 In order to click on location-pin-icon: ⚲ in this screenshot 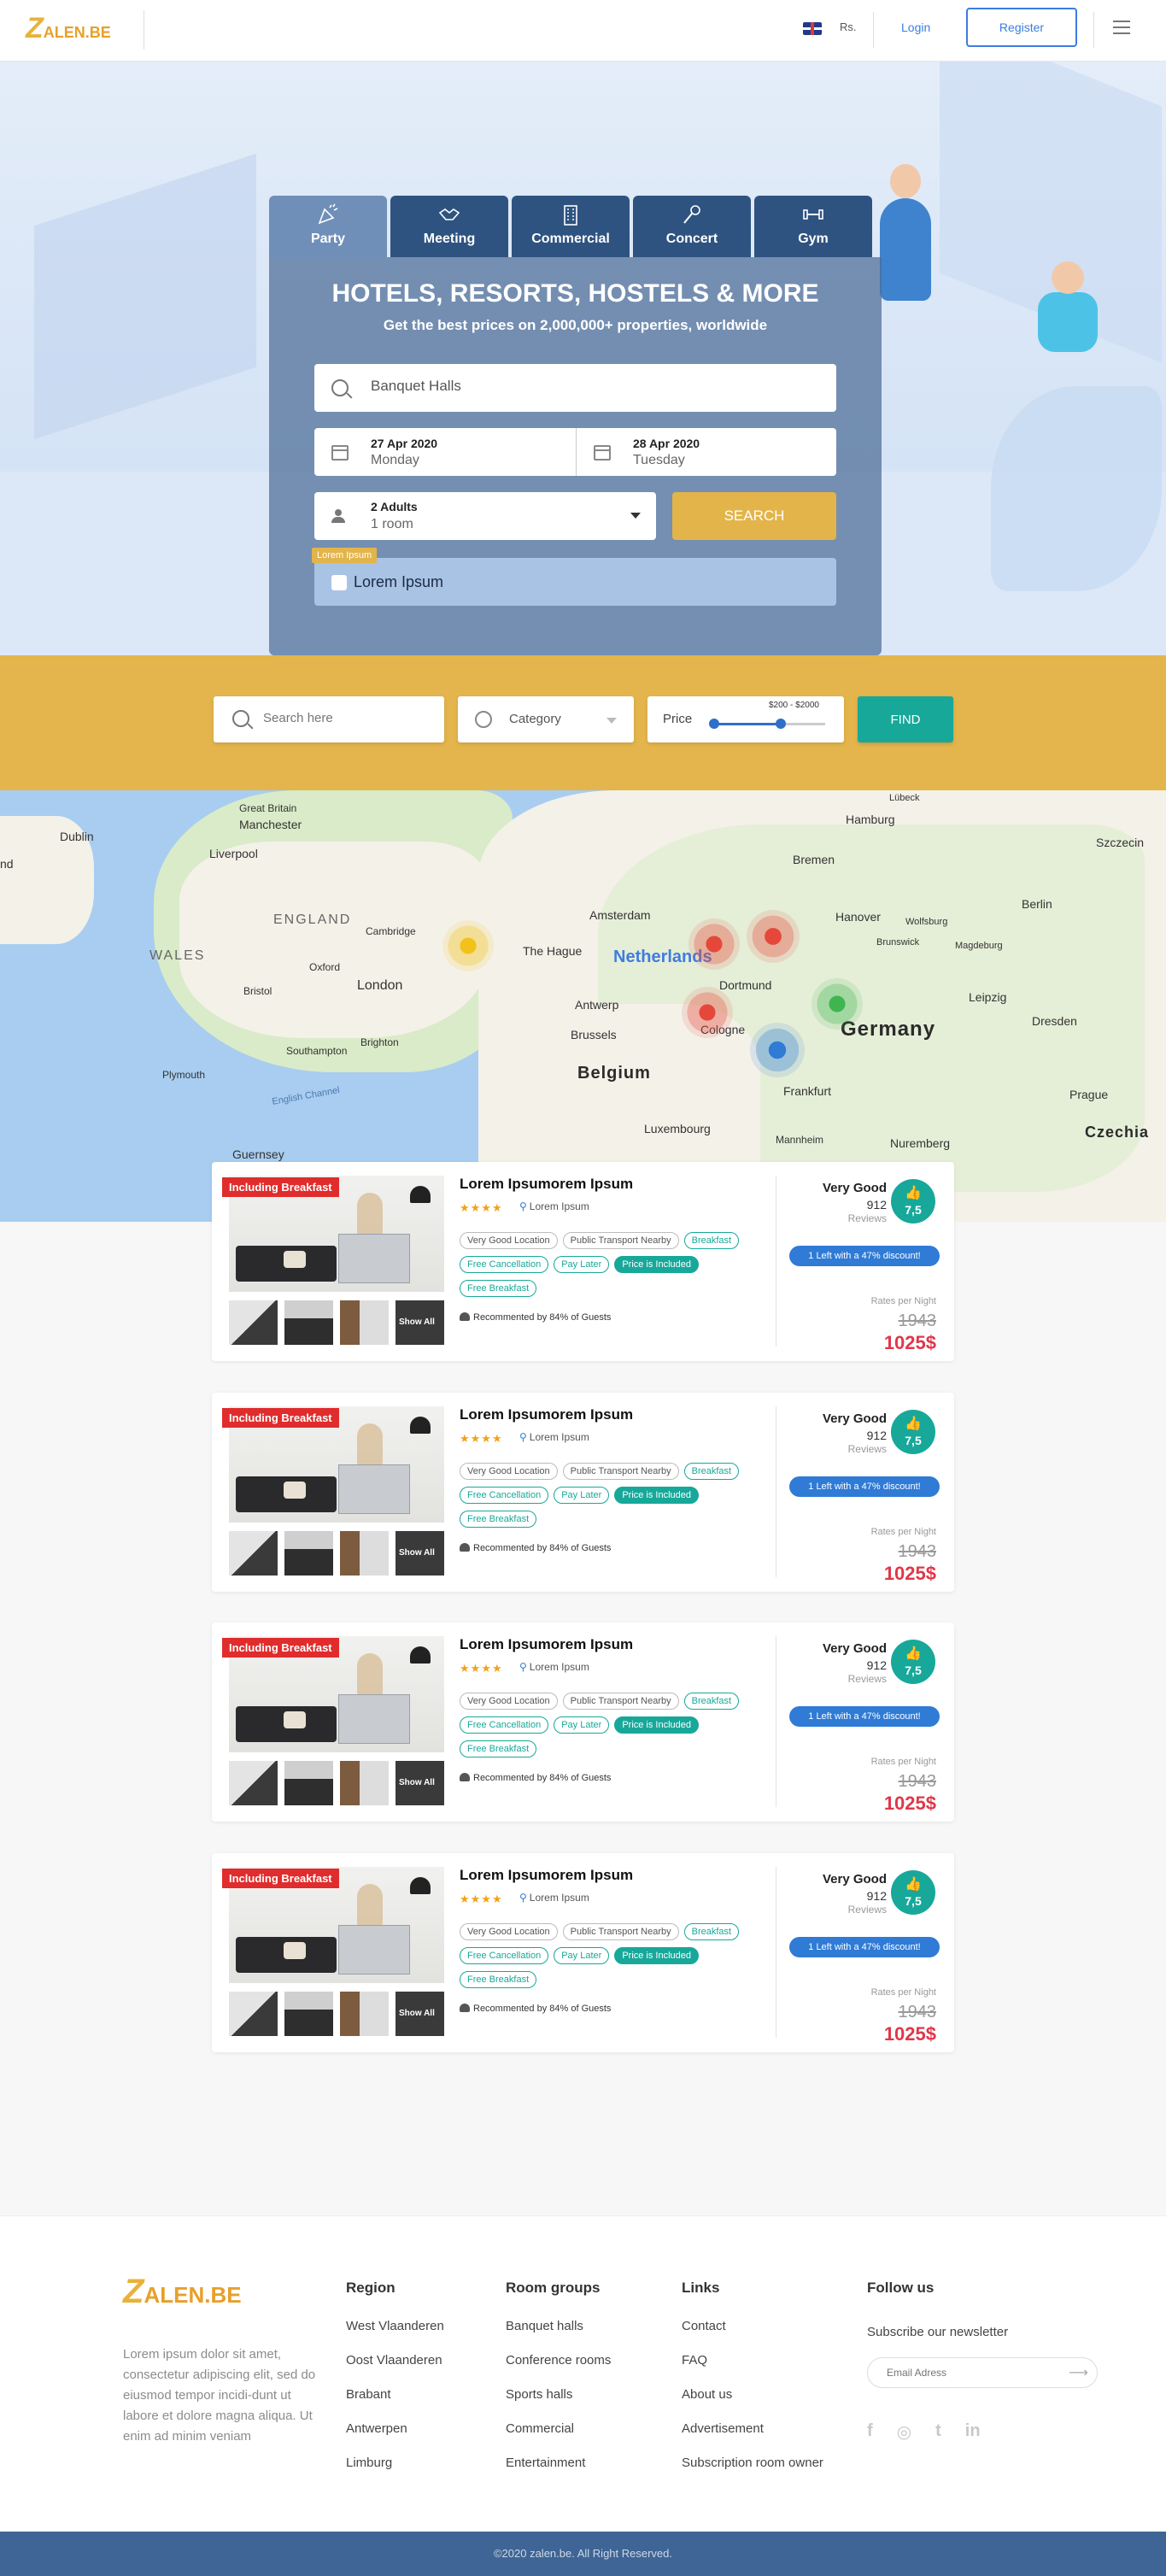, I will do `click(523, 1667)`.